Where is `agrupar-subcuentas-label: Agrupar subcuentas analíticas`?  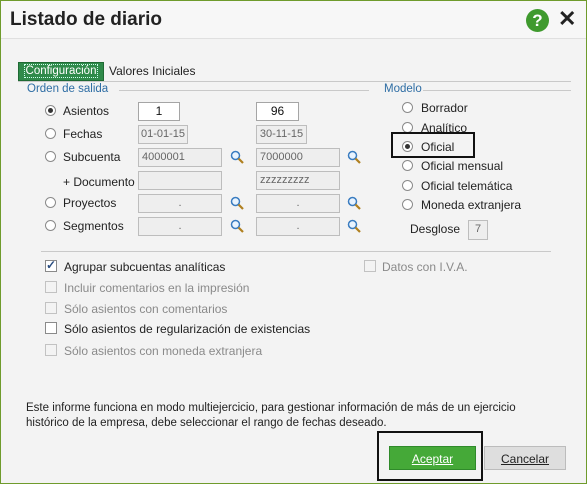 agrupar-subcuentas-label: Agrupar subcuentas analíticas is located at coordinates (145, 267).